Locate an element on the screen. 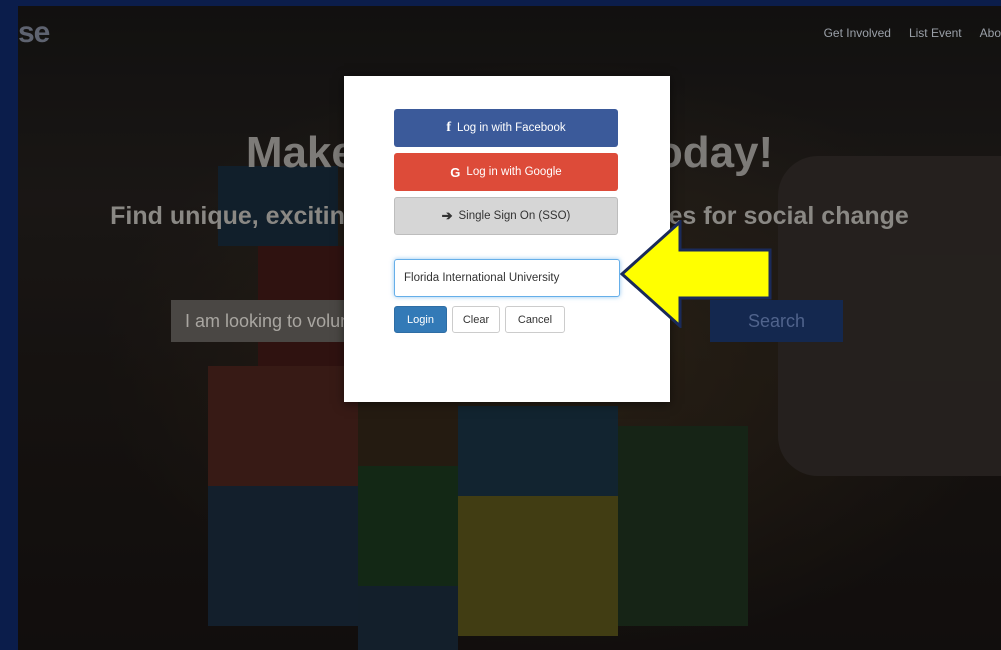  institution-input is located at coordinates (507, 278).